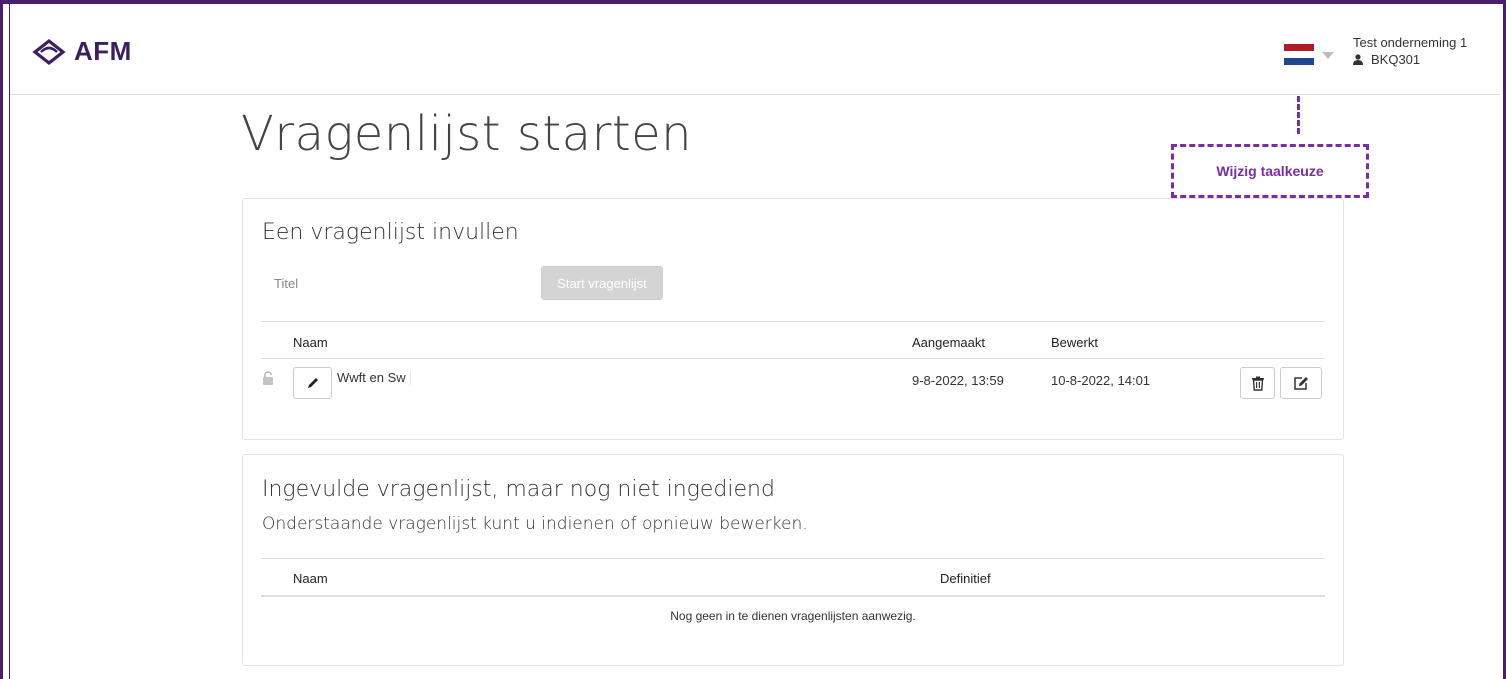  Describe the element at coordinates (467, 134) in the screenshot. I see `page-title: Vragenlijst starten` at that location.